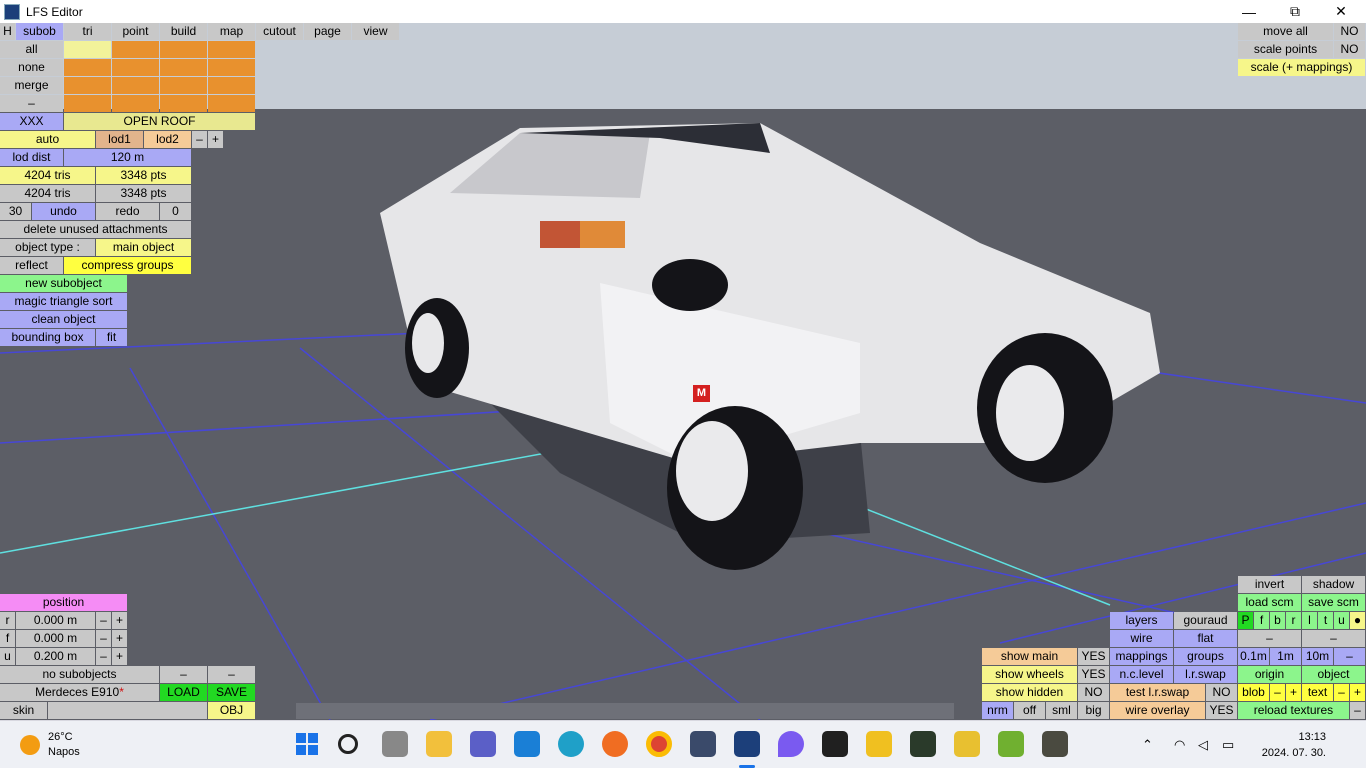 This screenshot has width=1366, height=768. Describe the element at coordinates (1357, 710) in the screenshot. I see `reload-dash-button: –` at that location.